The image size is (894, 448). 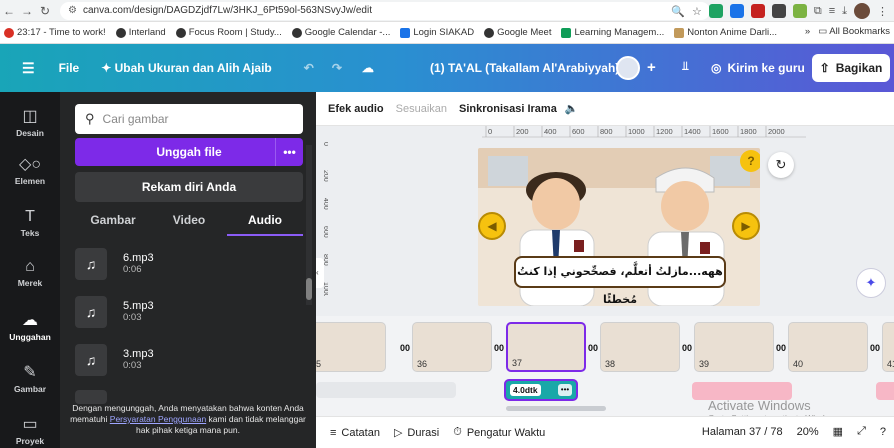 I want to click on undo-icon: ↶, so click(x=309, y=68).